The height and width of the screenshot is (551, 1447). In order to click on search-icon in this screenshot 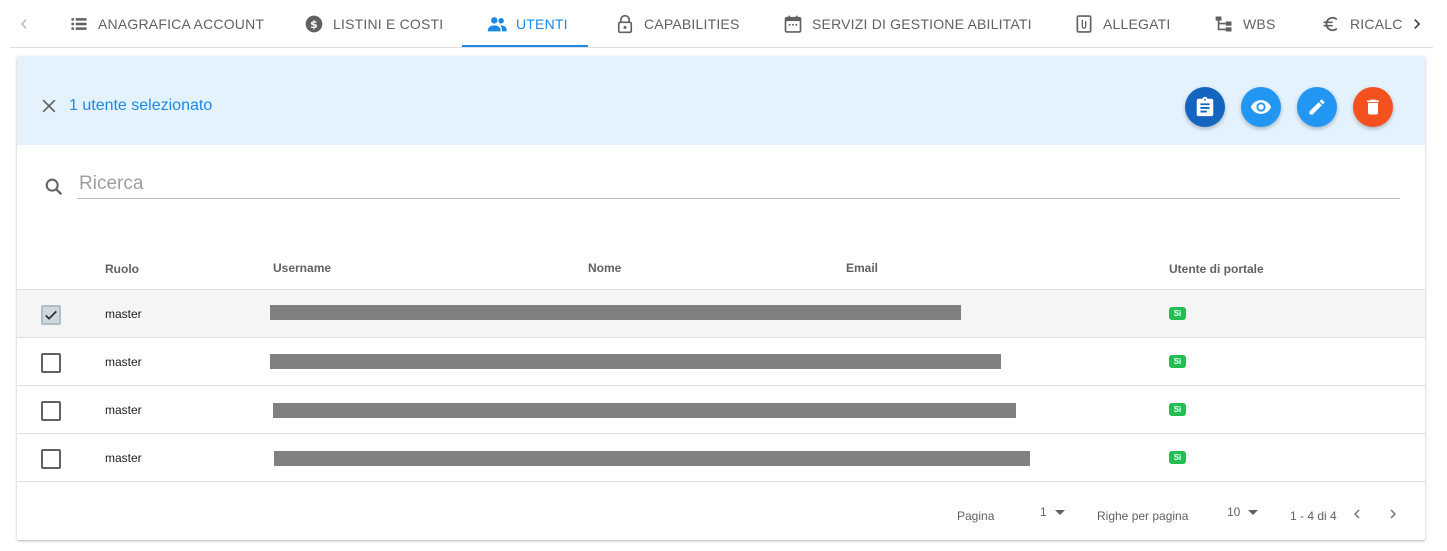, I will do `click(54, 187)`.